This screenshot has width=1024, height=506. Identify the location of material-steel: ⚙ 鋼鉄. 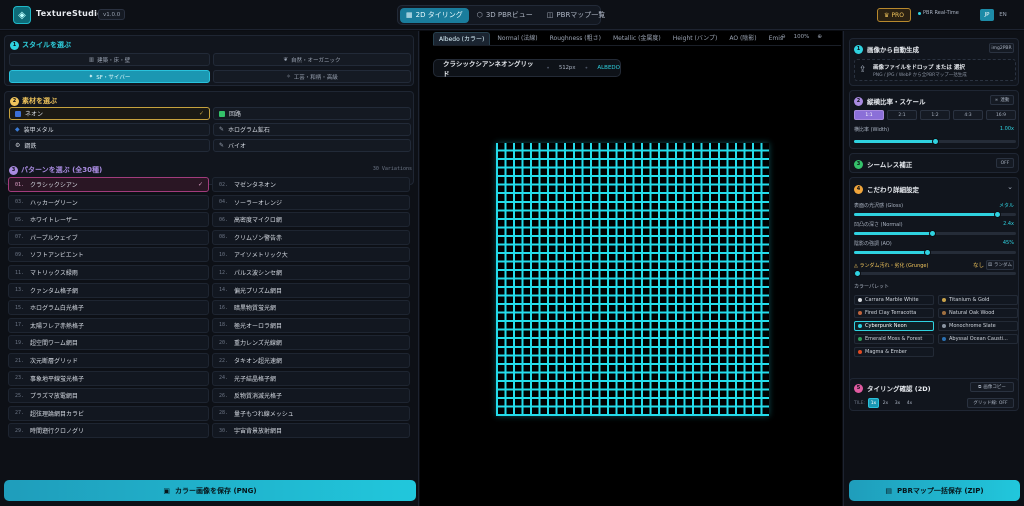
(109, 145).